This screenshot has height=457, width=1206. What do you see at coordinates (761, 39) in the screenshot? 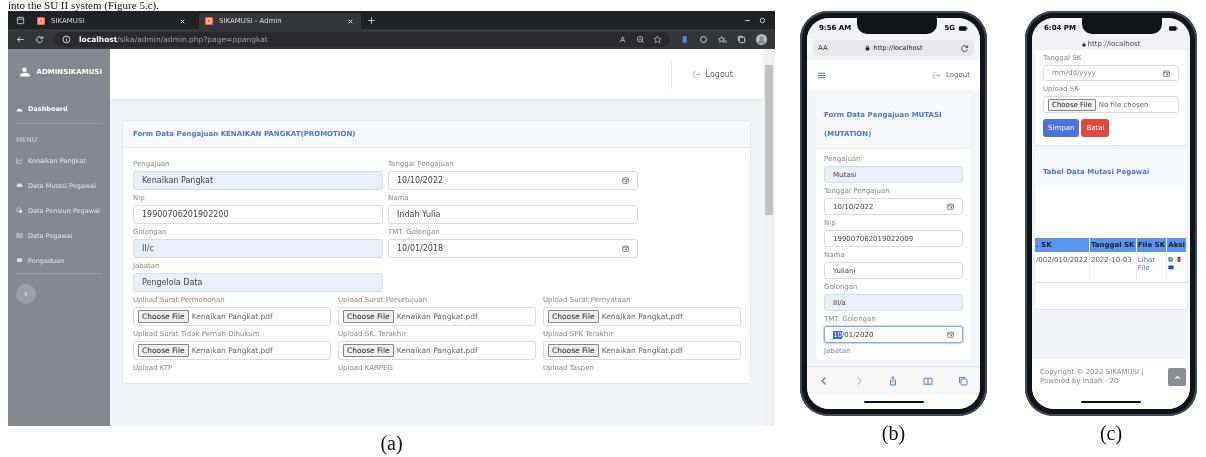
I see `profile-avatar-icon` at bounding box center [761, 39].